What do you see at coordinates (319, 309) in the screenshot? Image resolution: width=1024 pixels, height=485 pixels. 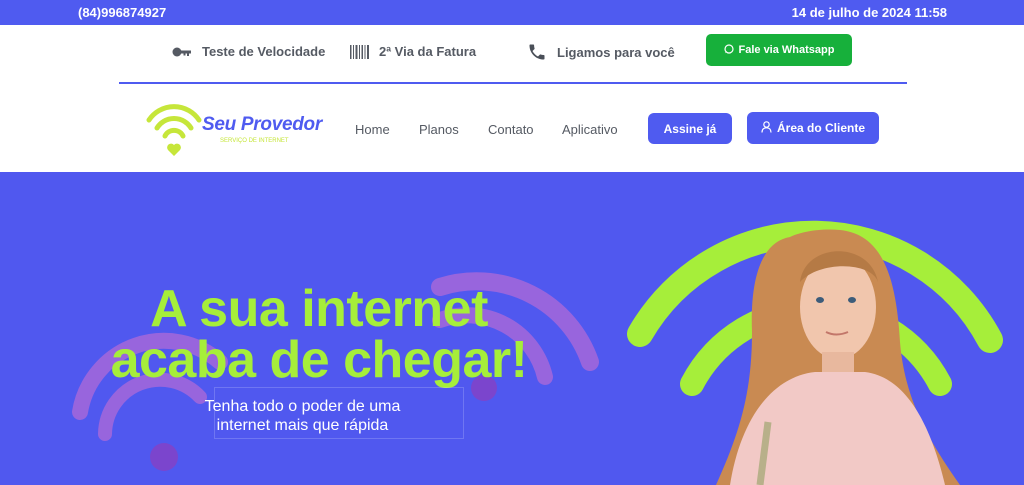 I see `hero-title-line-1: A sua internet` at bounding box center [319, 309].